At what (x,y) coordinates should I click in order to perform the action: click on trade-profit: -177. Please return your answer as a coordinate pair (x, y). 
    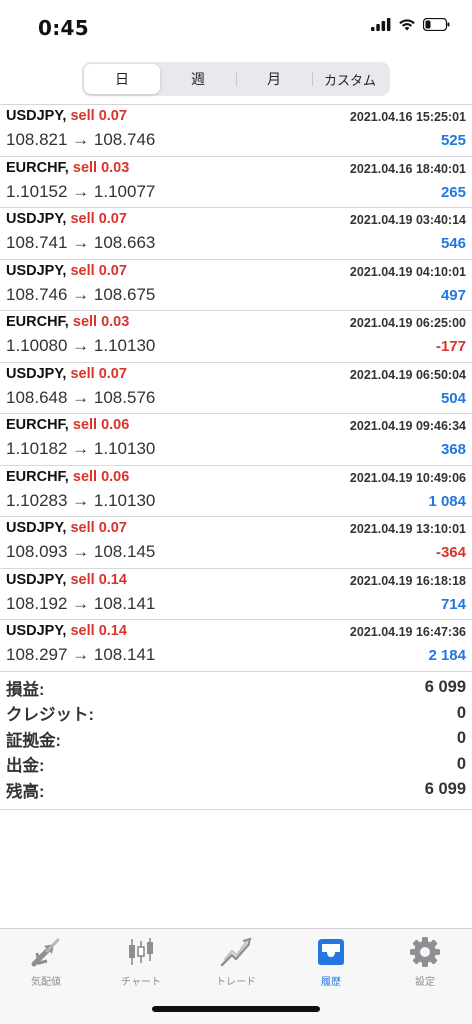
    Looking at the image, I should click on (450, 346).